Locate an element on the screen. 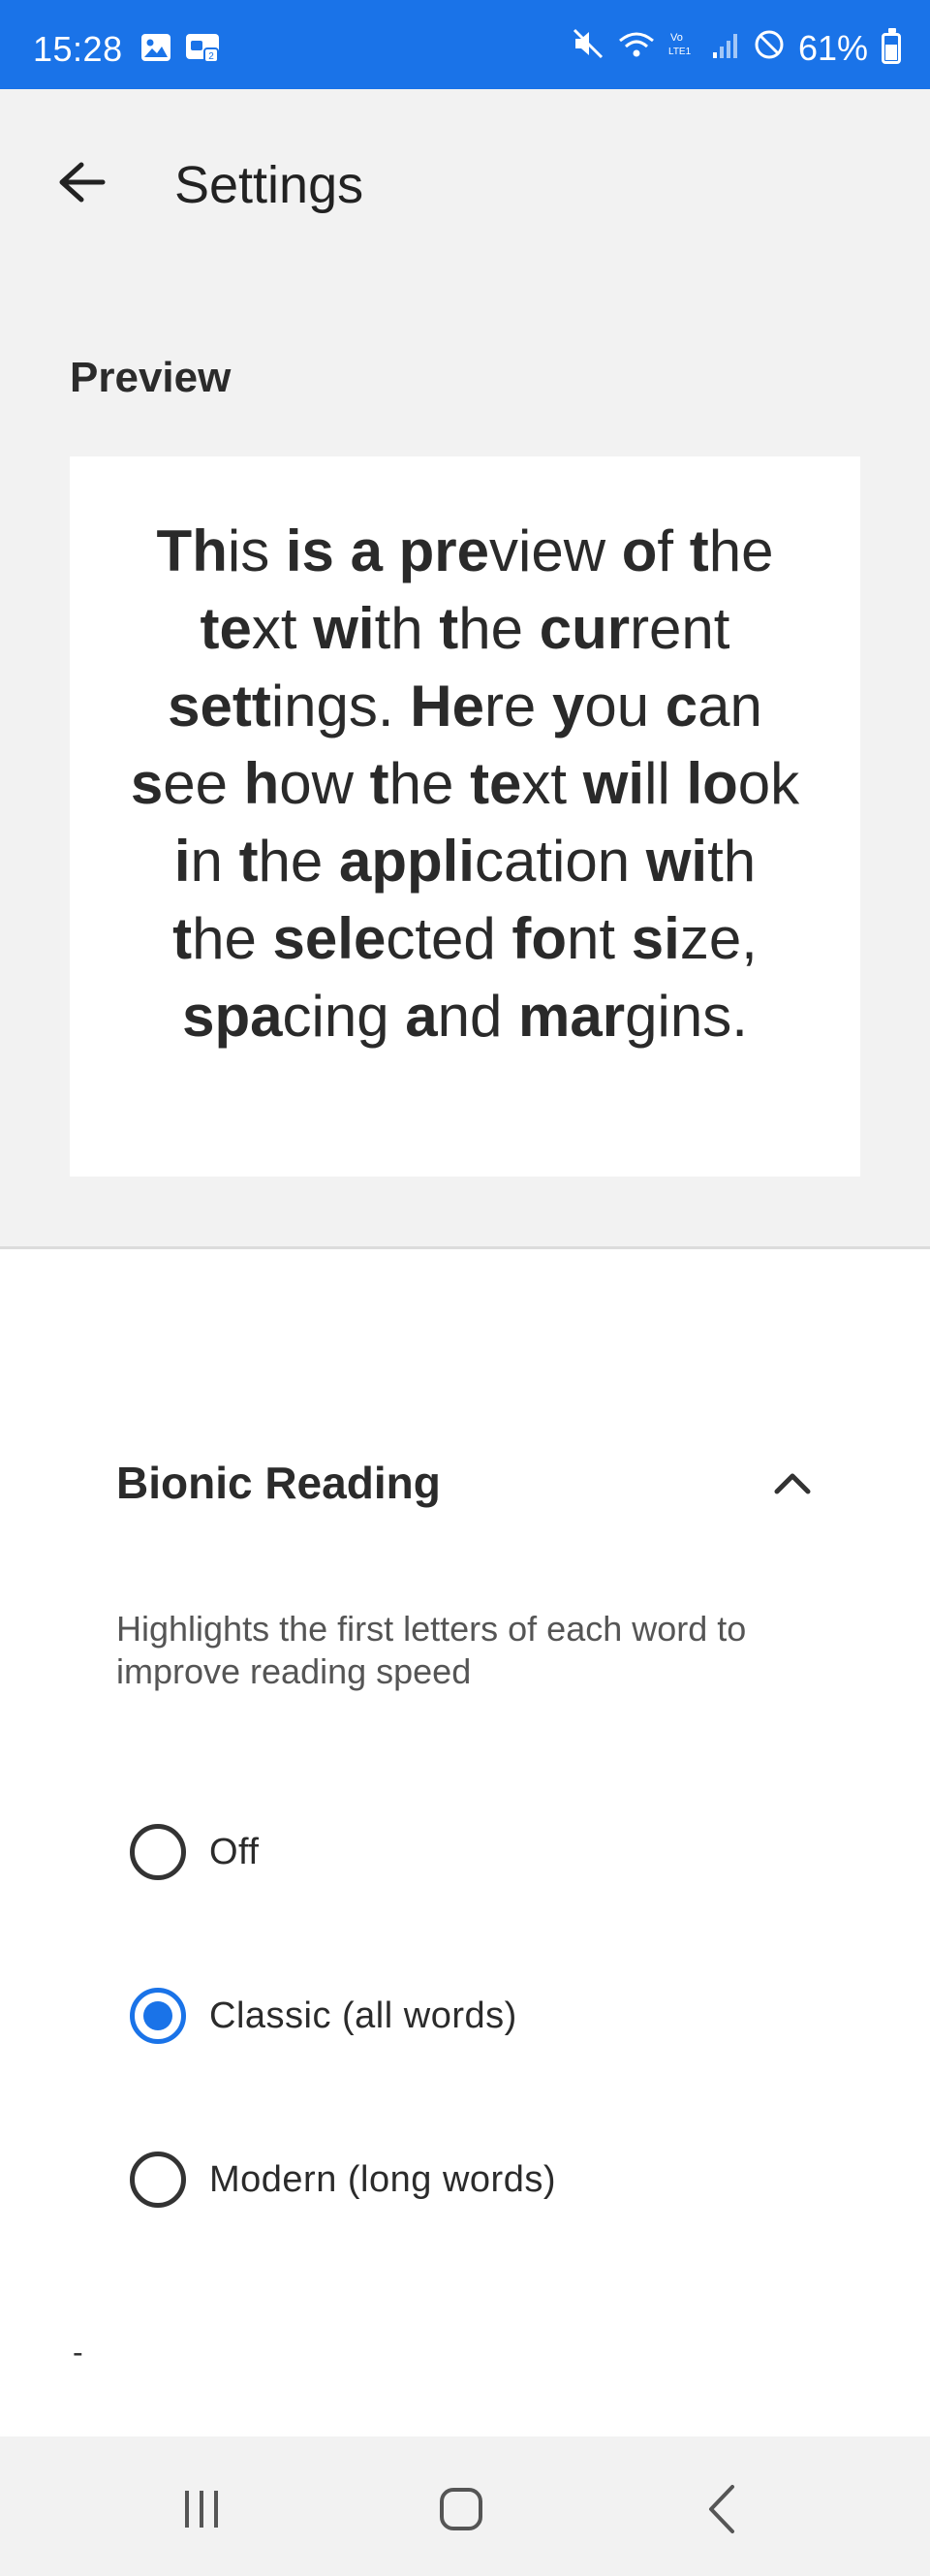 This screenshot has height=2576, width=930. status-bar: 15:28 2 Vo LTE1 61% is located at coordinates (465, 44).